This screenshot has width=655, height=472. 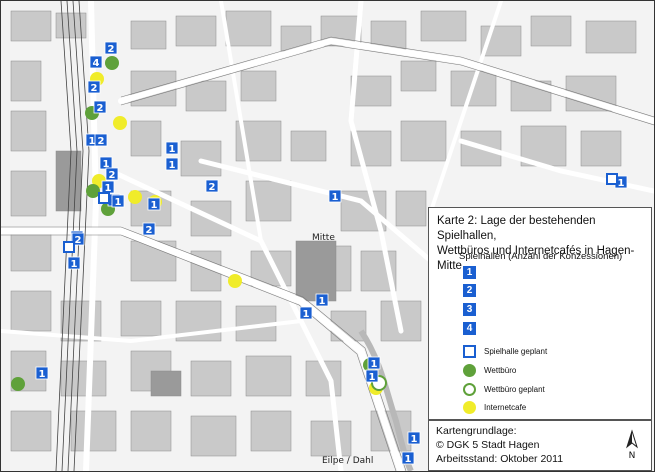 What do you see at coordinates (488, 445) in the screenshot?
I see `credit-copyright: © DGK 5 Stadt Hagen` at bounding box center [488, 445].